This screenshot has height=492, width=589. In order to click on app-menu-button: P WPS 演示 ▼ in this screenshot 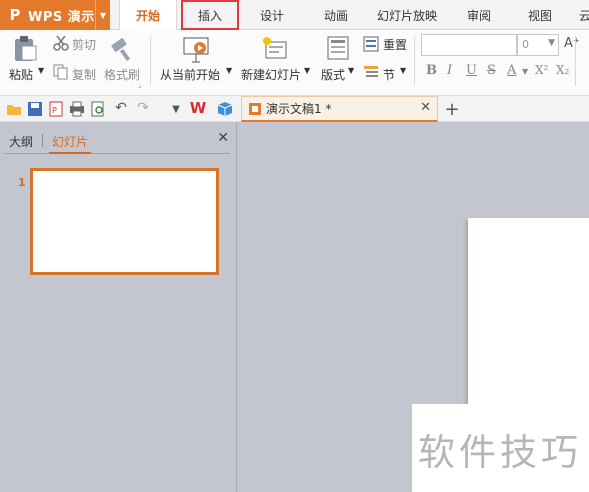, I will do `click(55, 15)`.